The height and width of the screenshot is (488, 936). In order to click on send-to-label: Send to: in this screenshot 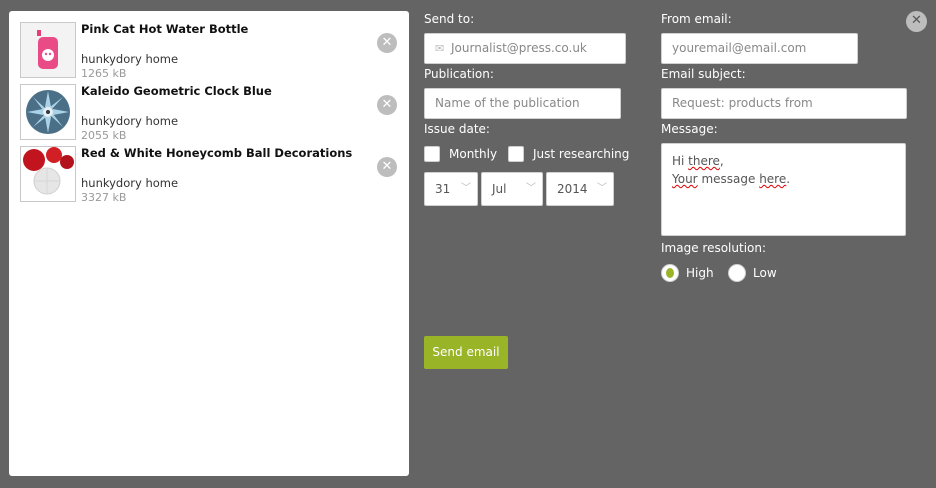, I will do `click(449, 19)`.